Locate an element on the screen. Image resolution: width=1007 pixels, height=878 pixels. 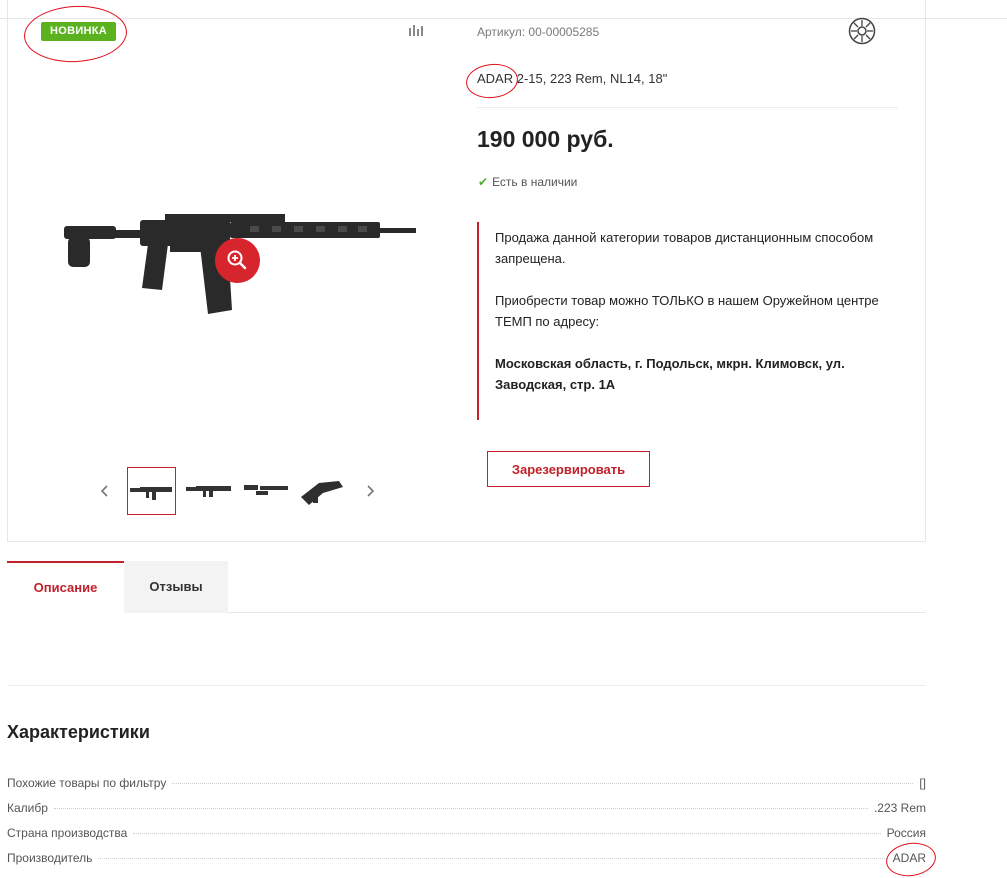
new-badge: НОВИНКА is located at coordinates (79, 31).